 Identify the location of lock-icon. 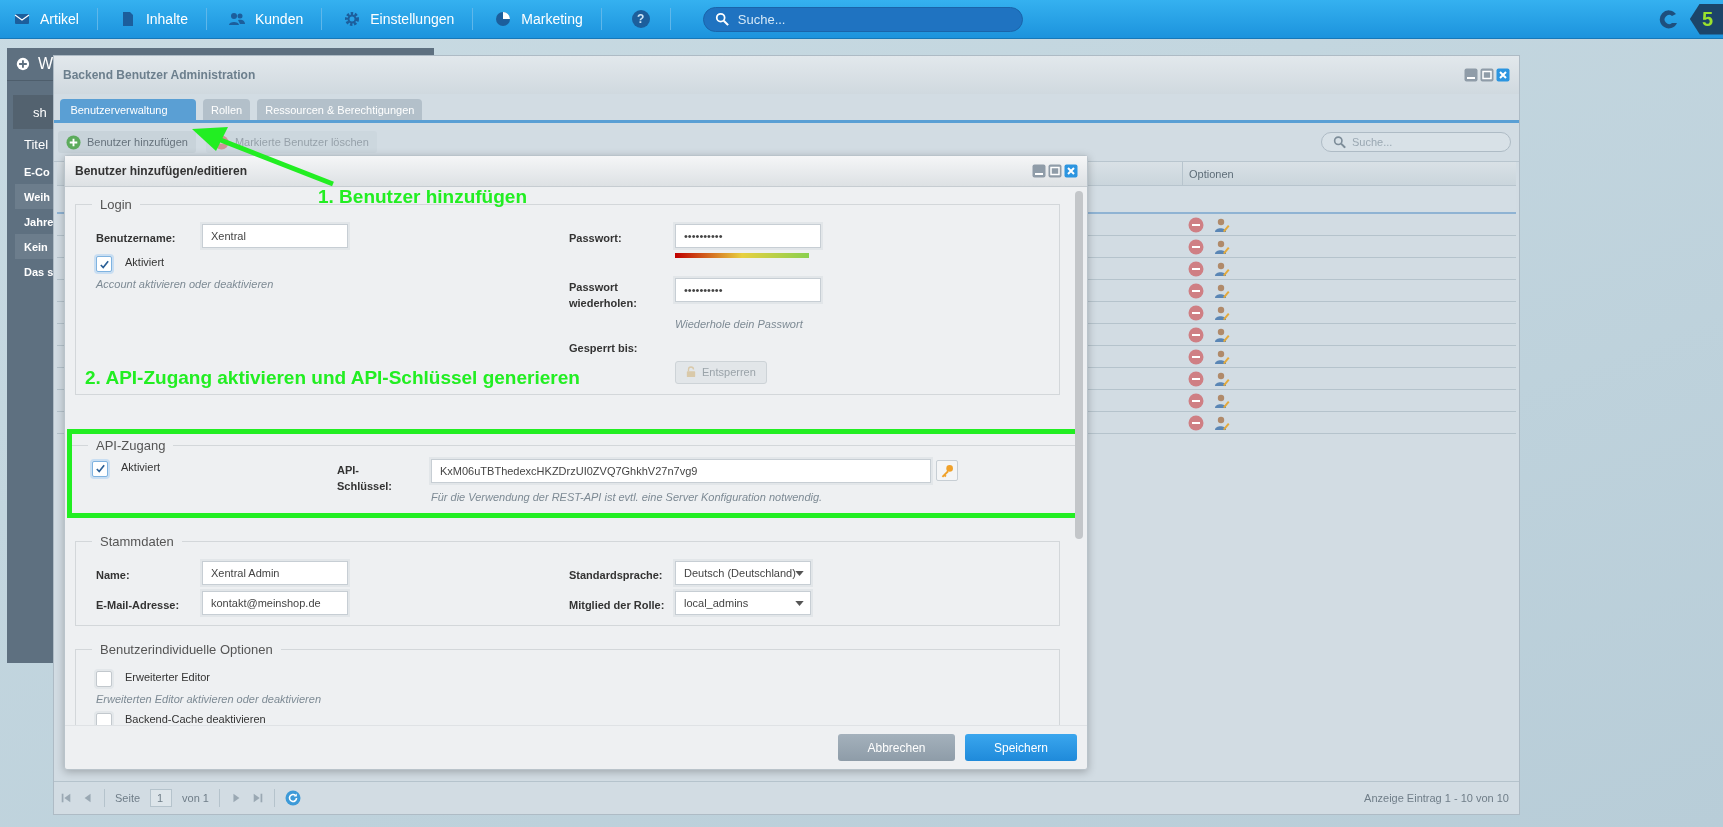
(691, 372).